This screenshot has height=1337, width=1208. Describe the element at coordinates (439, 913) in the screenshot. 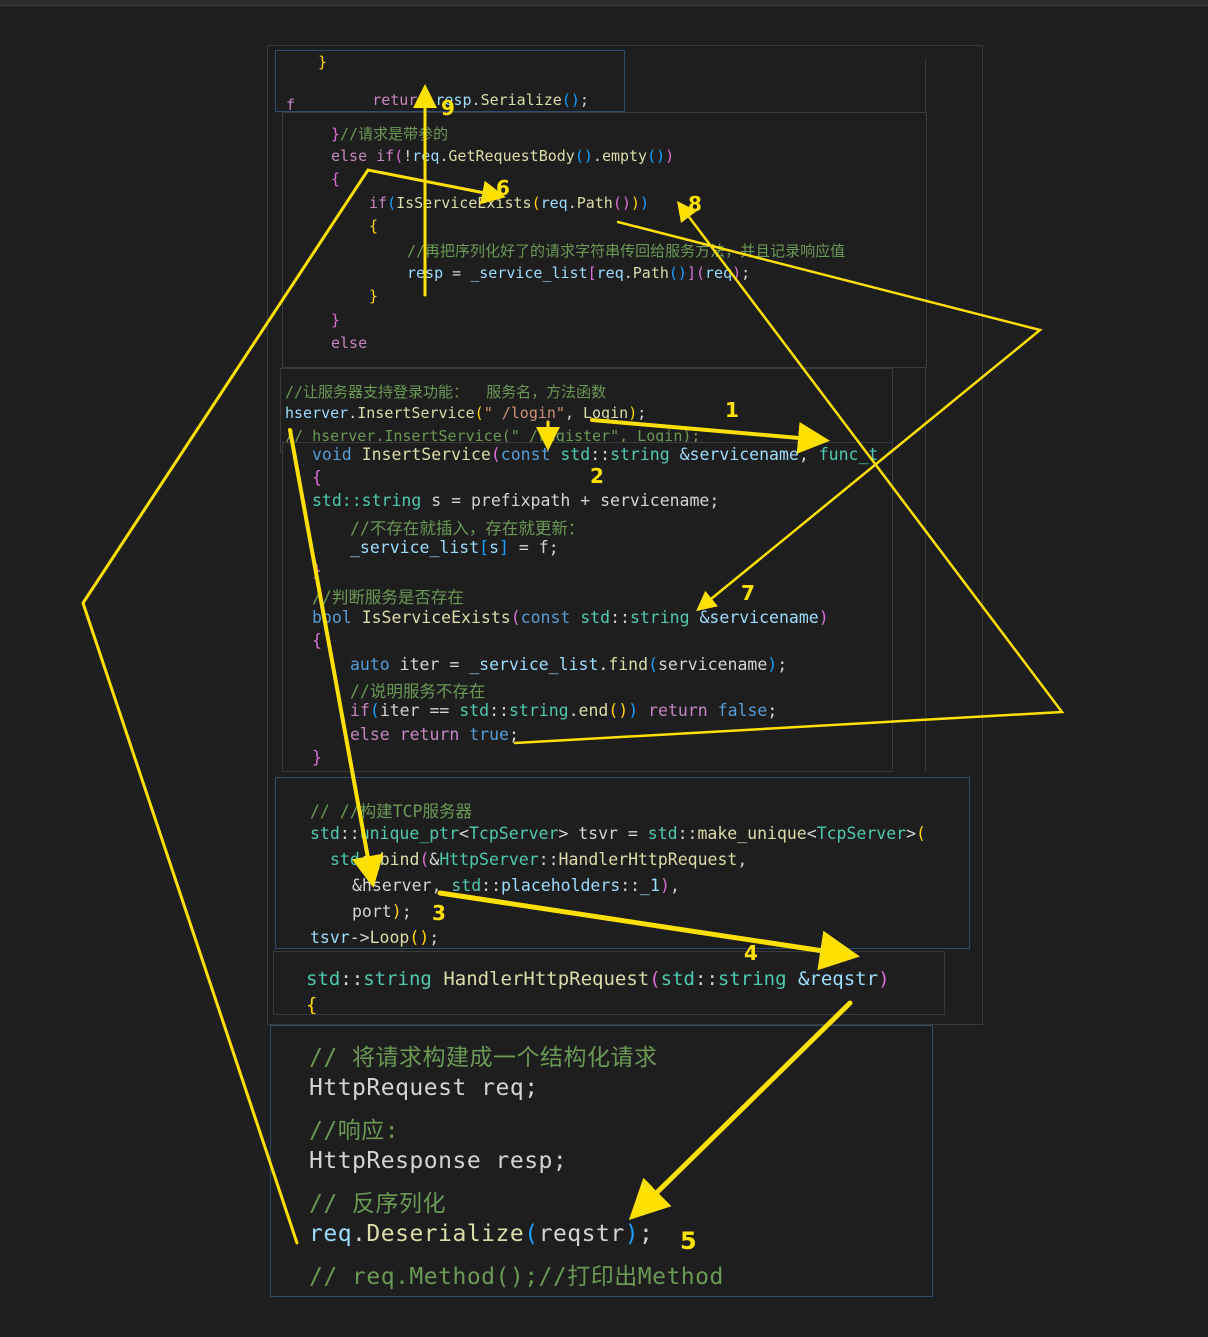

I see `step-number: 3` at that location.